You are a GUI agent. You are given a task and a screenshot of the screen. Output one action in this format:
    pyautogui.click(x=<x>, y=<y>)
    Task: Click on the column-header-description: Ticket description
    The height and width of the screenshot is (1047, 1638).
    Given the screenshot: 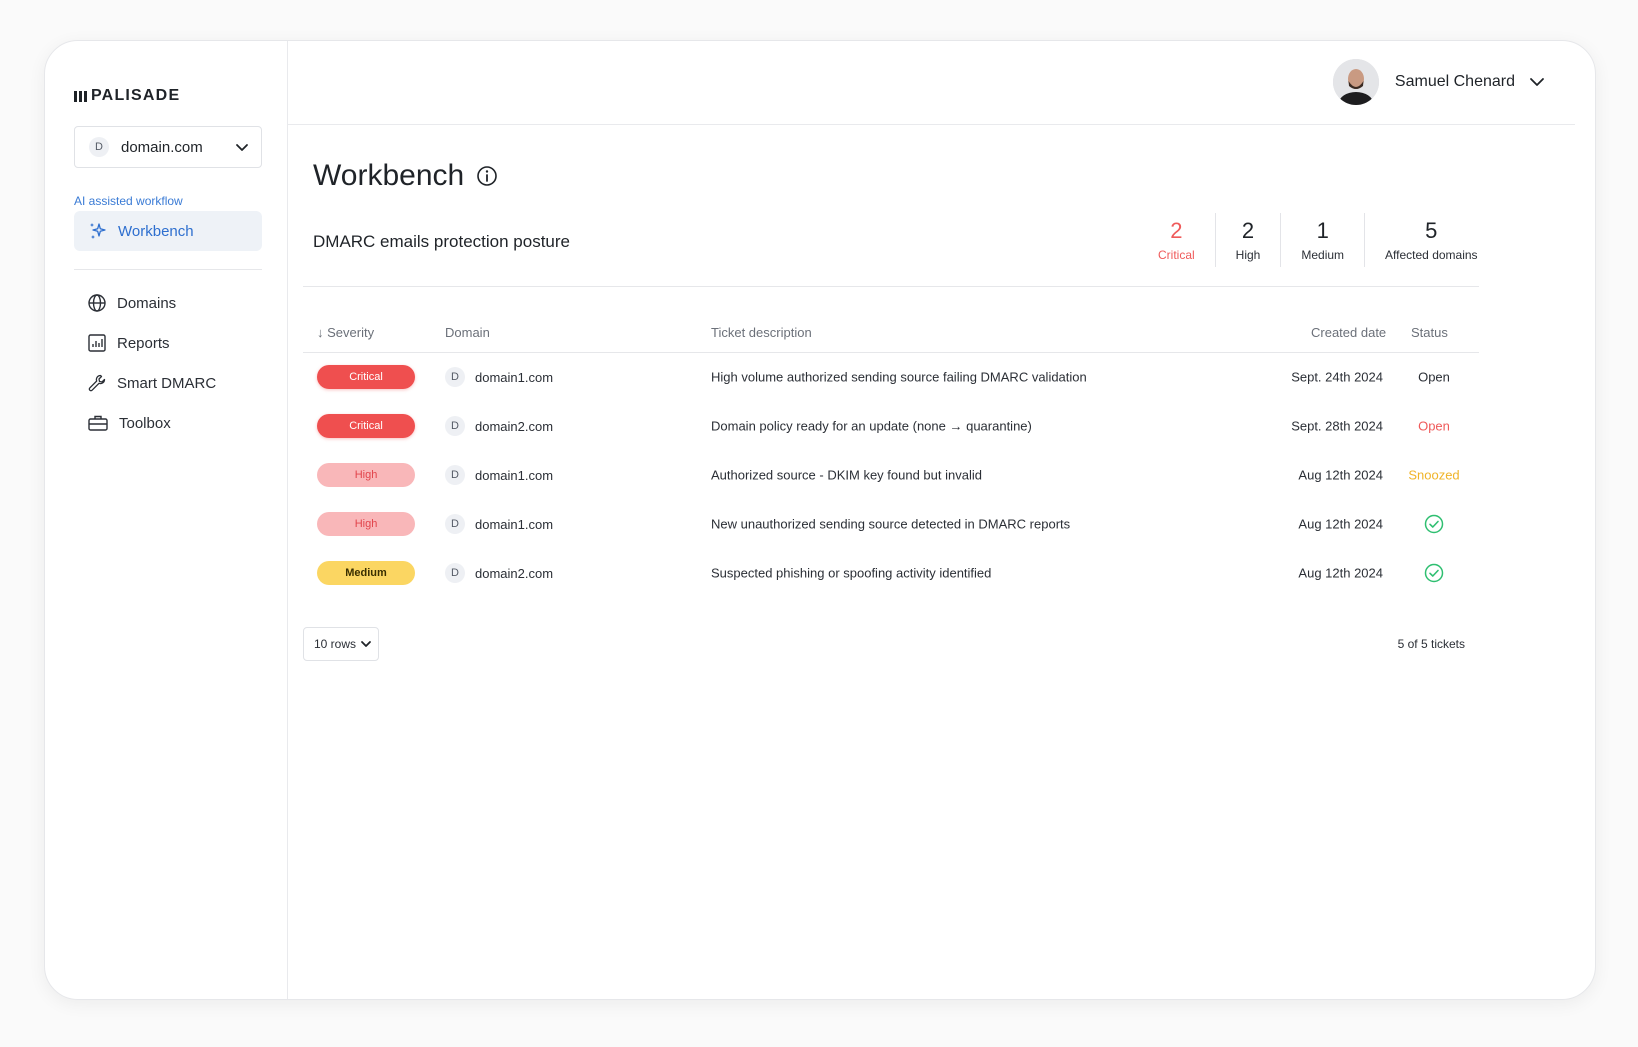 What is the action you would take?
    pyautogui.click(x=761, y=332)
    